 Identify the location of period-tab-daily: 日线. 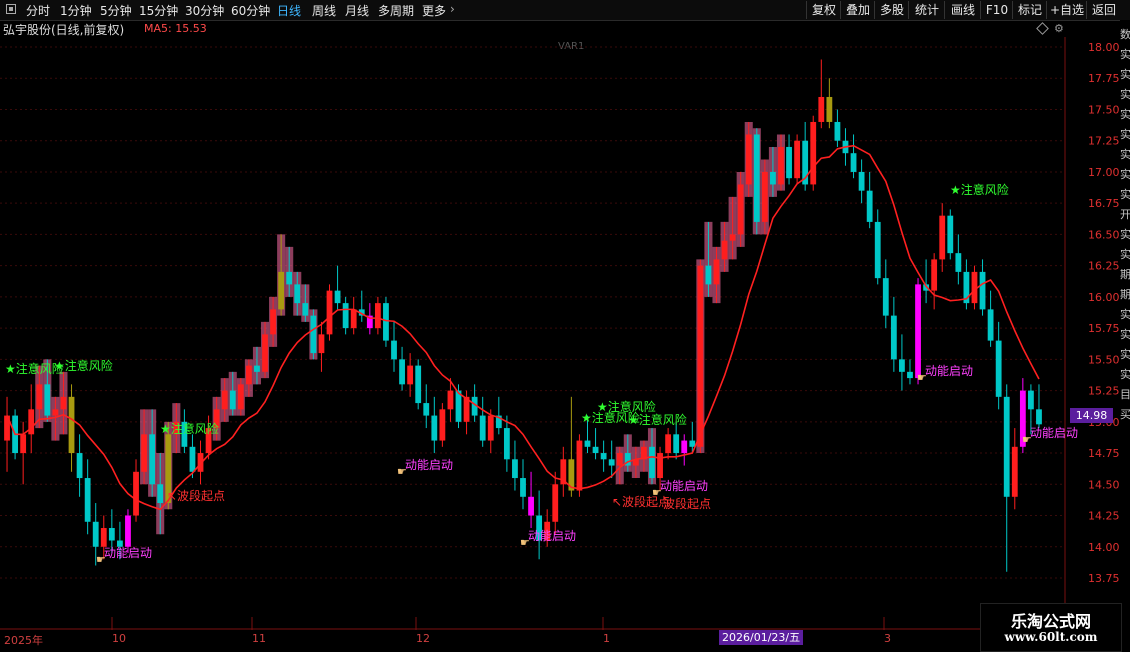
(289, 10).